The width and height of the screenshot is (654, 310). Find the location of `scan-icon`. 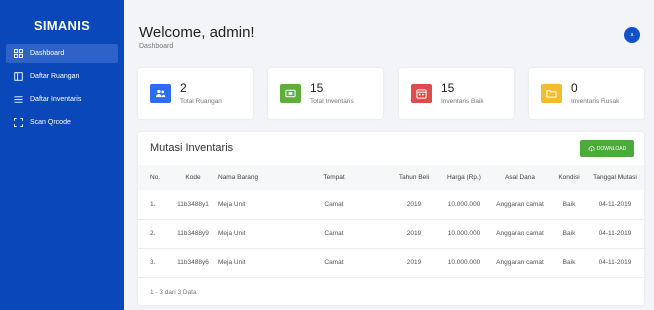

scan-icon is located at coordinates (18, 123).